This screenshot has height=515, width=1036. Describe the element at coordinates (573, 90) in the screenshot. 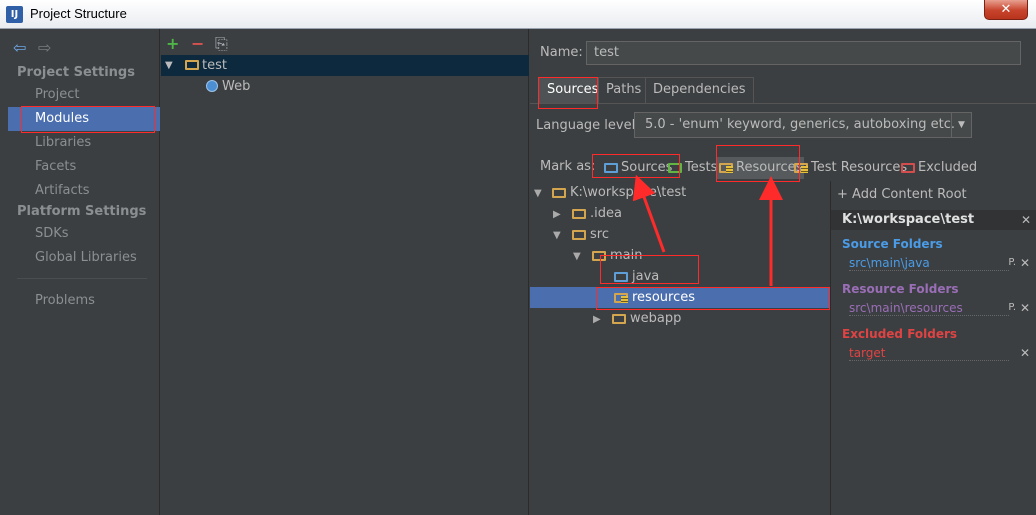

I see `tab-sources: Sources` at that location.